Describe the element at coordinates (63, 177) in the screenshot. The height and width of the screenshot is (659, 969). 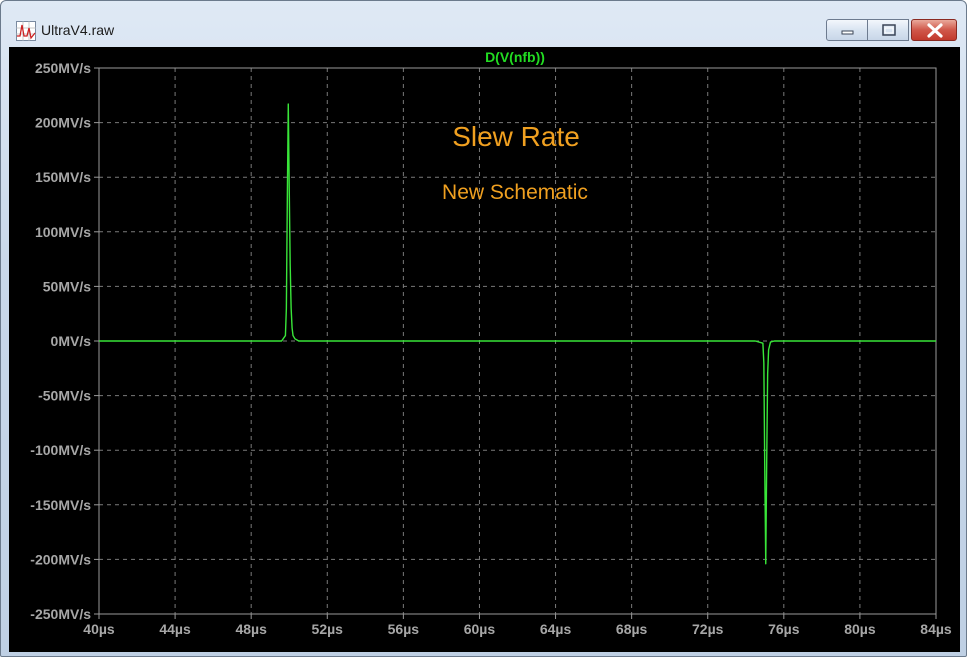
I see `y-tick-label: 150MV/s` at that location.